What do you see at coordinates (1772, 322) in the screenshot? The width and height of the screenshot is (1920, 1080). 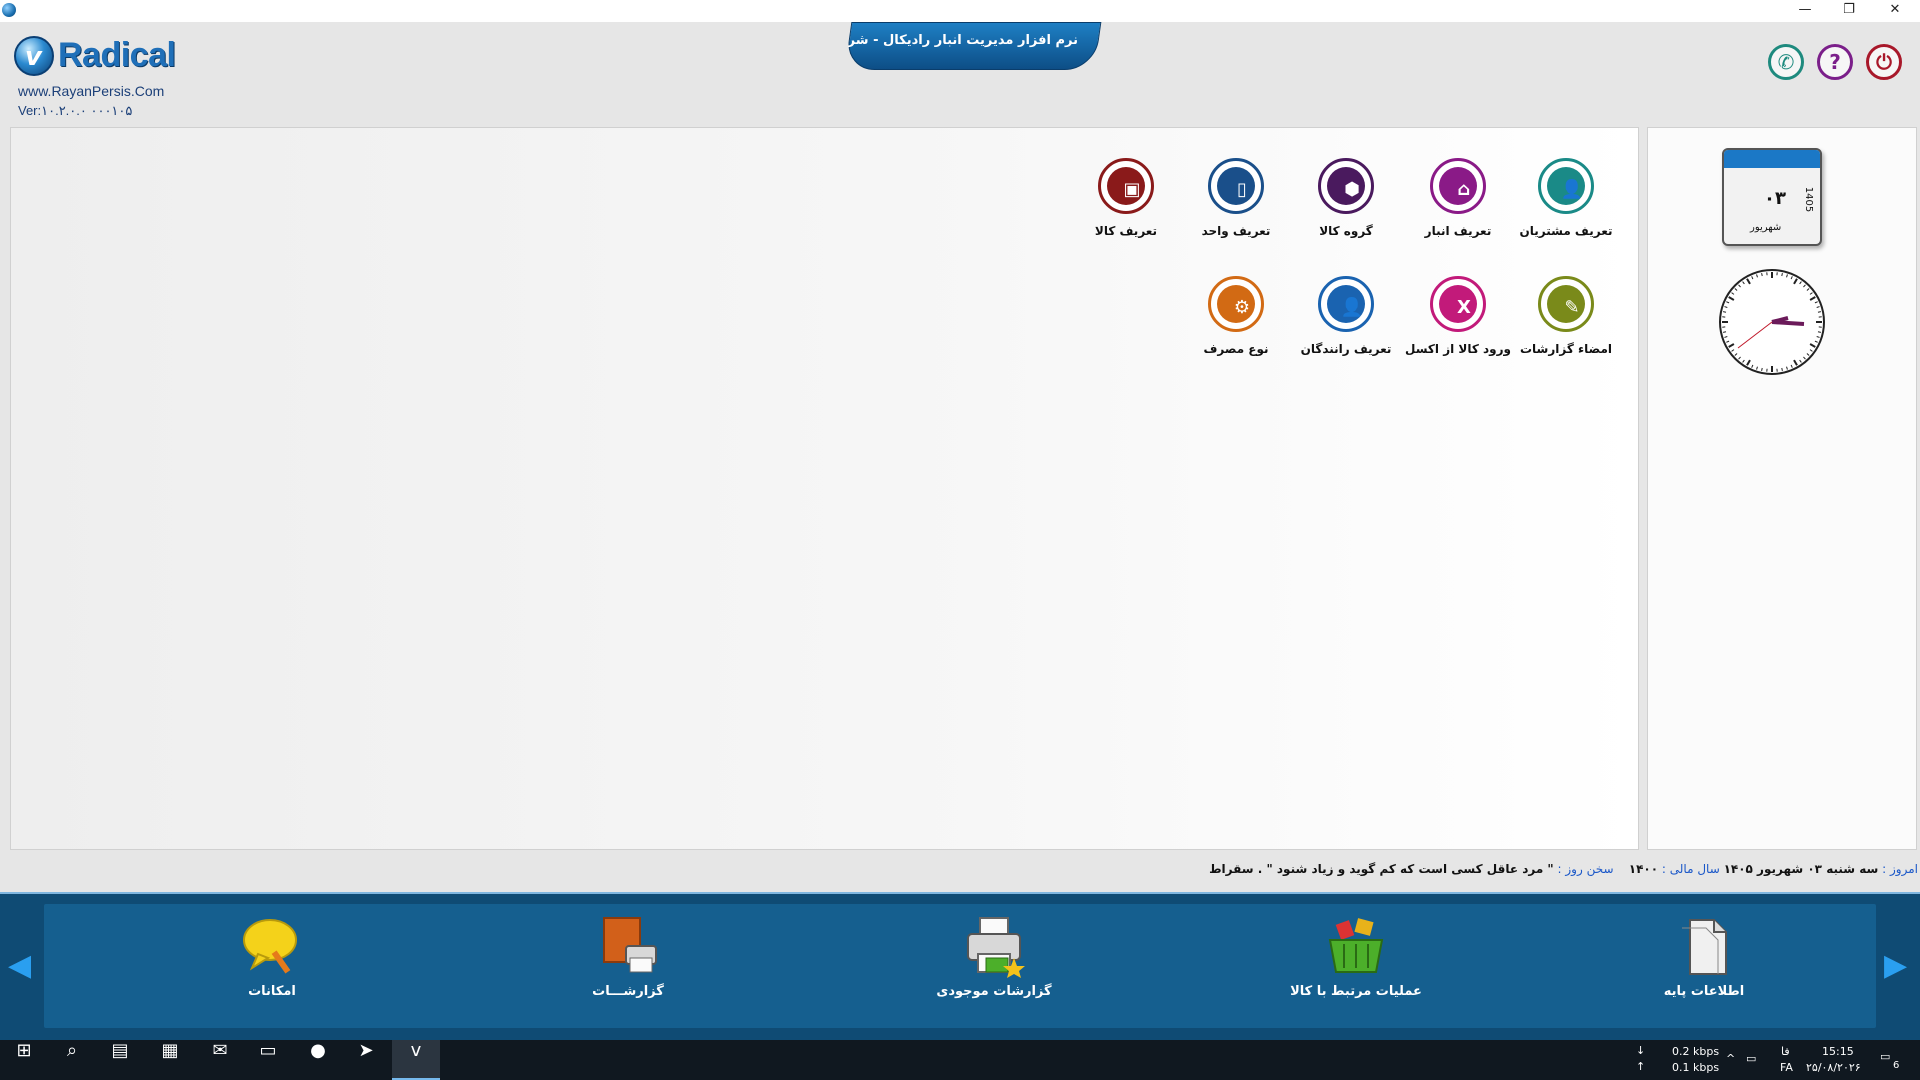 I see `analog-clock-icon` at bounding box center [1772, 322].